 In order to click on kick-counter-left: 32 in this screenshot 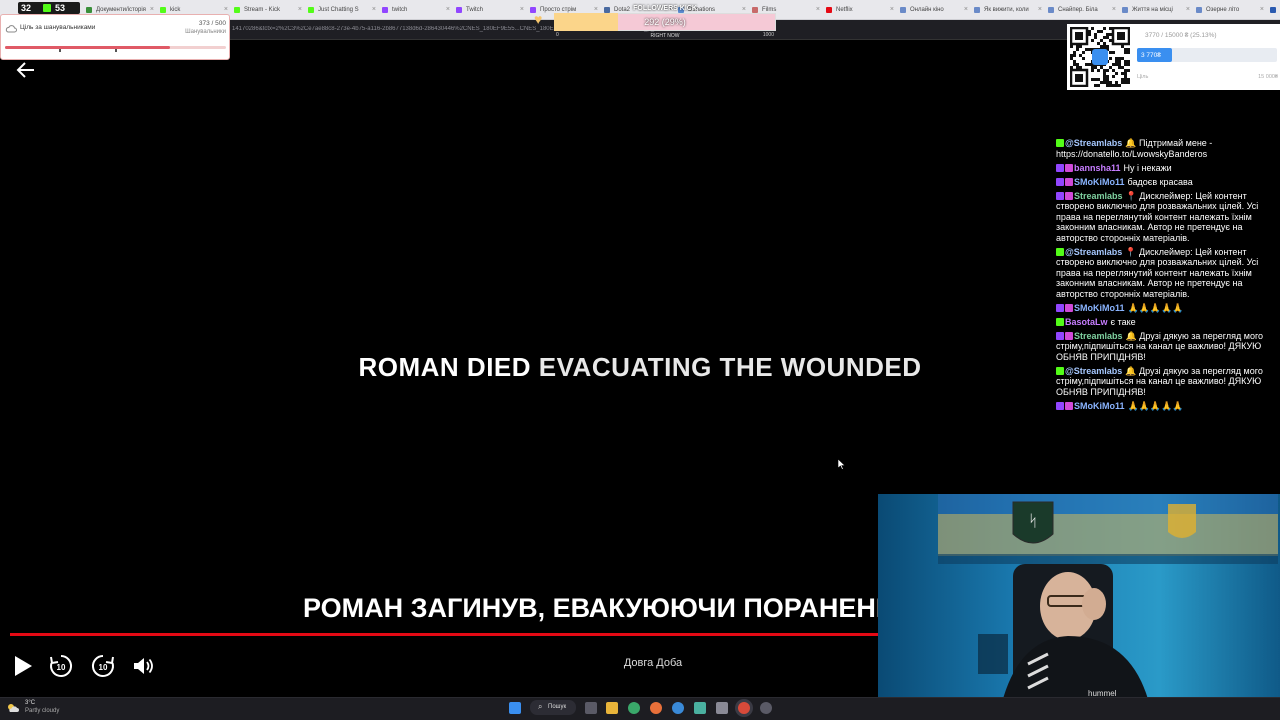, I will do `click(26, 8)`.